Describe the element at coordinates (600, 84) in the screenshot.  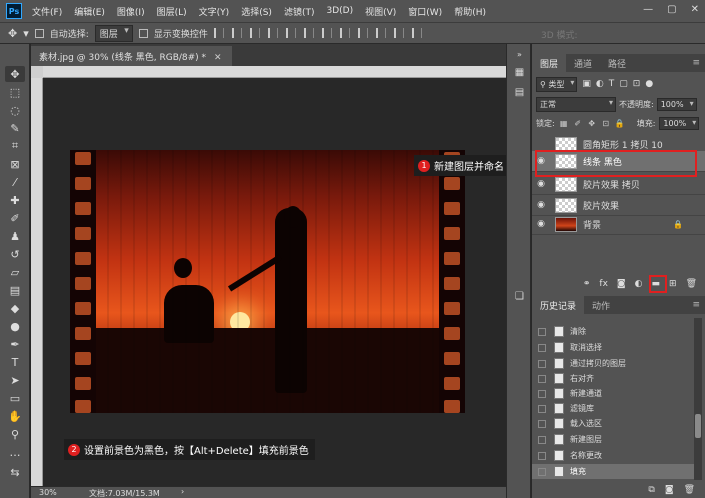
I see `filter-adjustment-icon: ◐` at that location.